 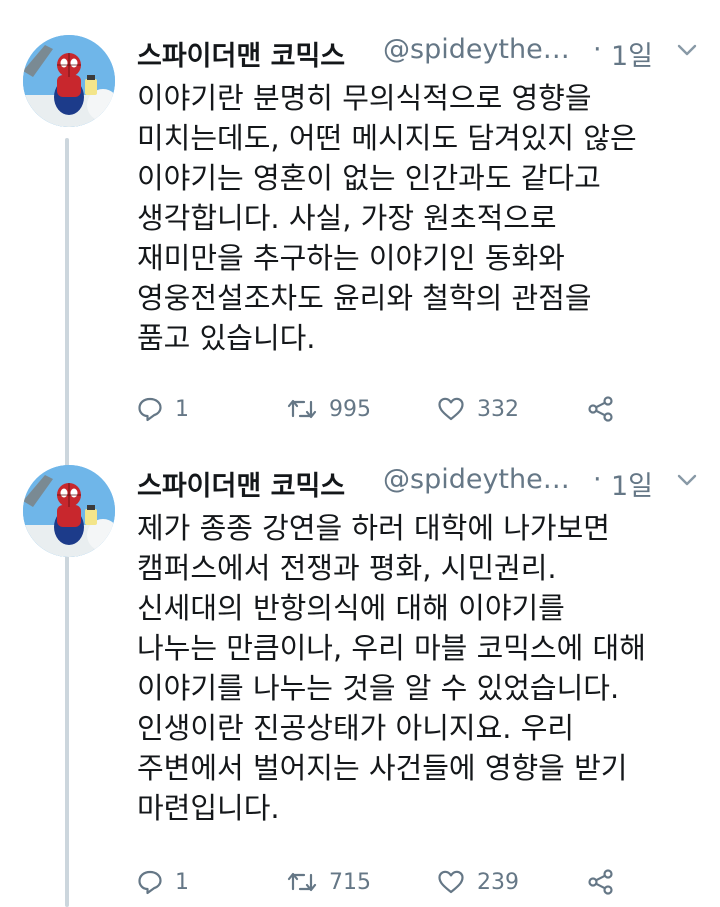 I want to click on tweet-text-line: 생각합니다. 사실, 가장 원초적으로, so click(x=347, y=218).